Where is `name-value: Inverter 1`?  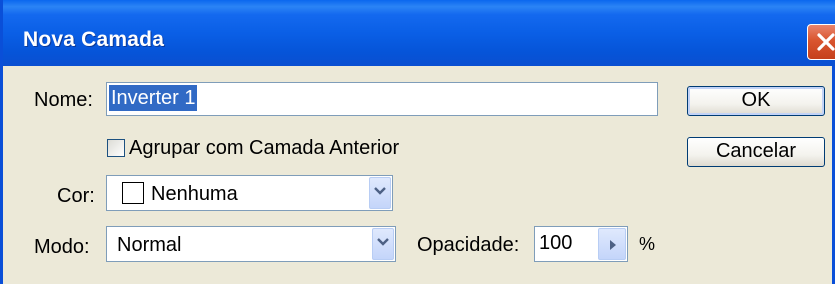 name-value: Inverter 1 is located at coordinates (153, 98).